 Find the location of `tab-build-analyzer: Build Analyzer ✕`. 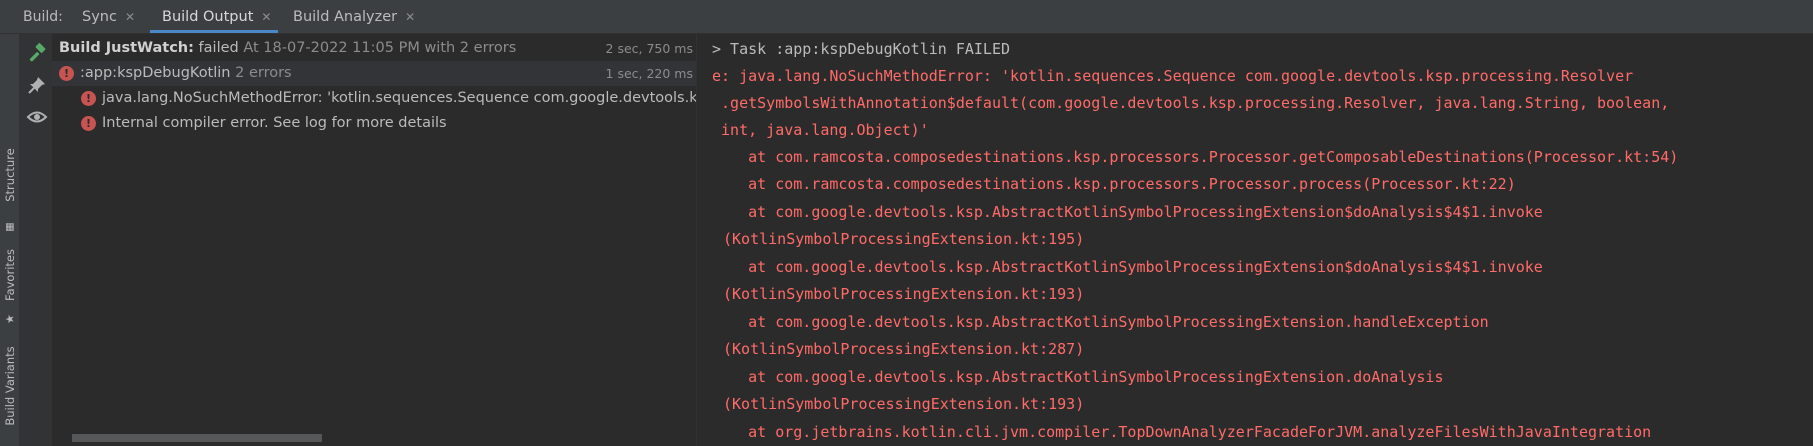

tab-build-analyzer: Build Analyzer ✕ is located at coordinates (354, 17).